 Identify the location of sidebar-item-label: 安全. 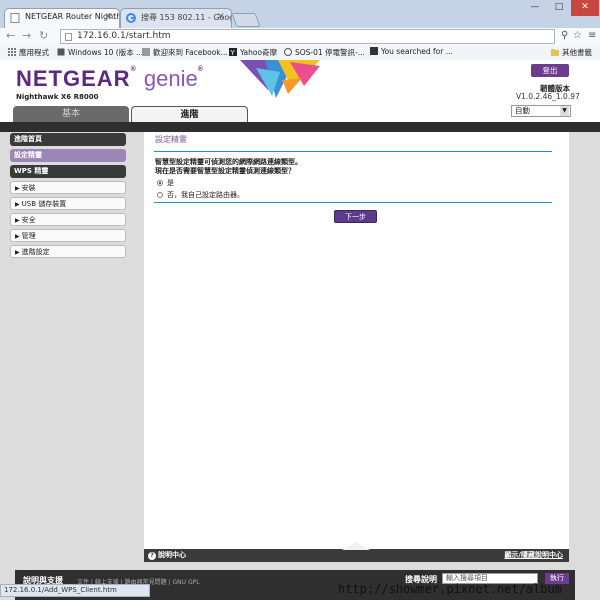
(28, 220).